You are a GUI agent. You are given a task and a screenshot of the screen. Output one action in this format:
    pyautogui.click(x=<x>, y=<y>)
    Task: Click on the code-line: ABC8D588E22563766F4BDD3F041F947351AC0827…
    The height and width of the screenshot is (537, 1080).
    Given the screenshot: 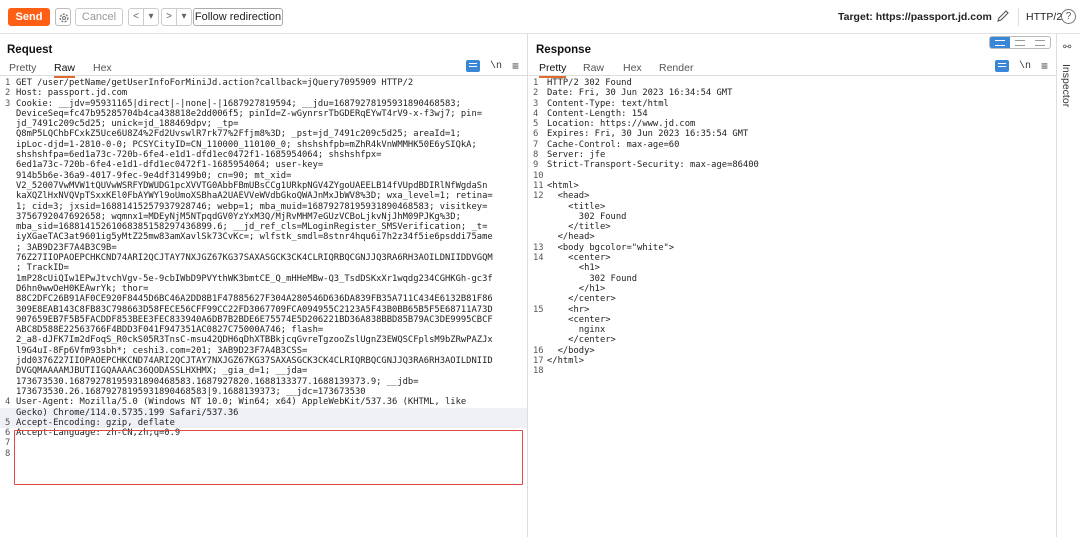 What is the action you would take?
    pyautogui.click(x=263, y=330)
    